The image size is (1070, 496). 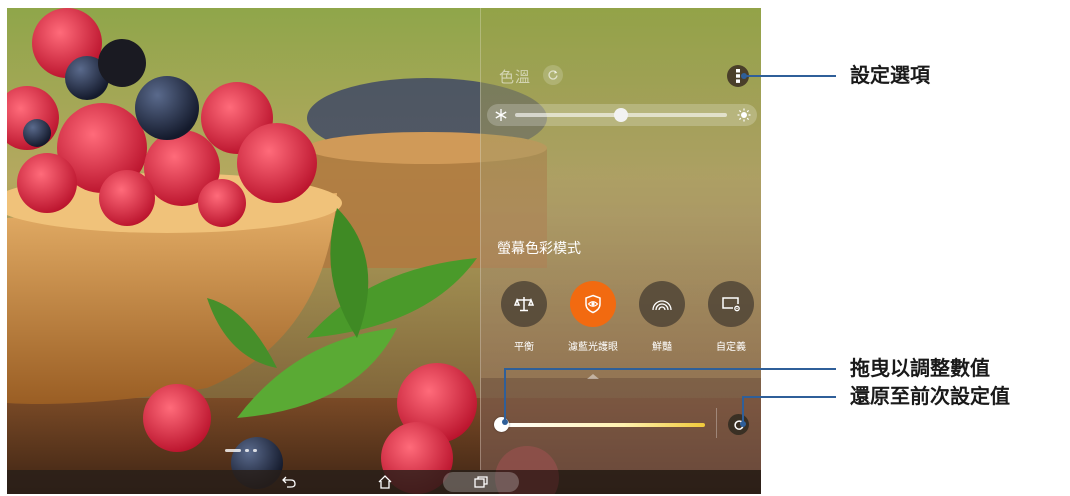 I want to click on mode-vivid: 鮮豔, so click(x=662, y=317).